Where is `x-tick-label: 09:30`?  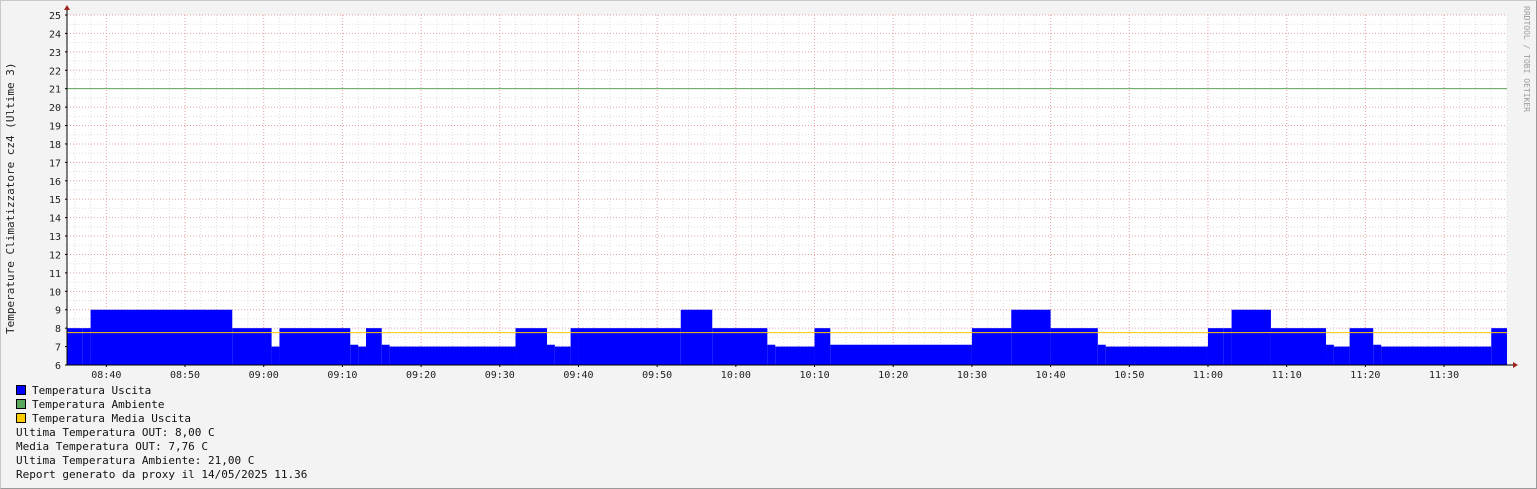 x-tick-label: 09:30 is located at coordinates (500, 375).